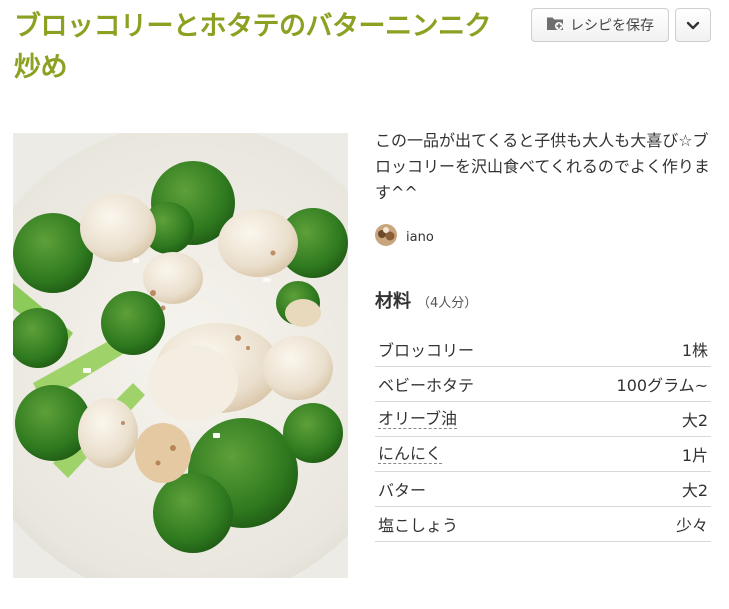 This screenshot has height=609, width=729. Describe the element at coordinates (543, 454) in the screenshot. I see `ingredient-row: にんにく 1片` at that location.